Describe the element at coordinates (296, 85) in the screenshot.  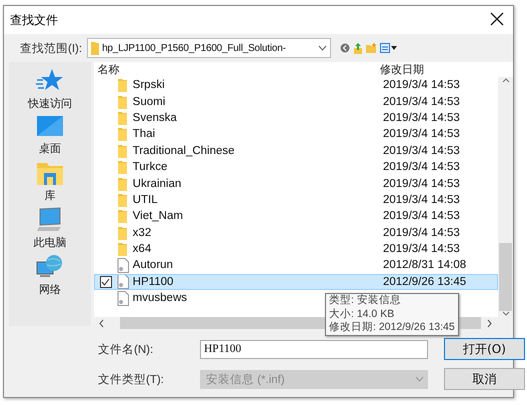
I see `file-row: Srpski 2019/3/4 14:53` at that location.